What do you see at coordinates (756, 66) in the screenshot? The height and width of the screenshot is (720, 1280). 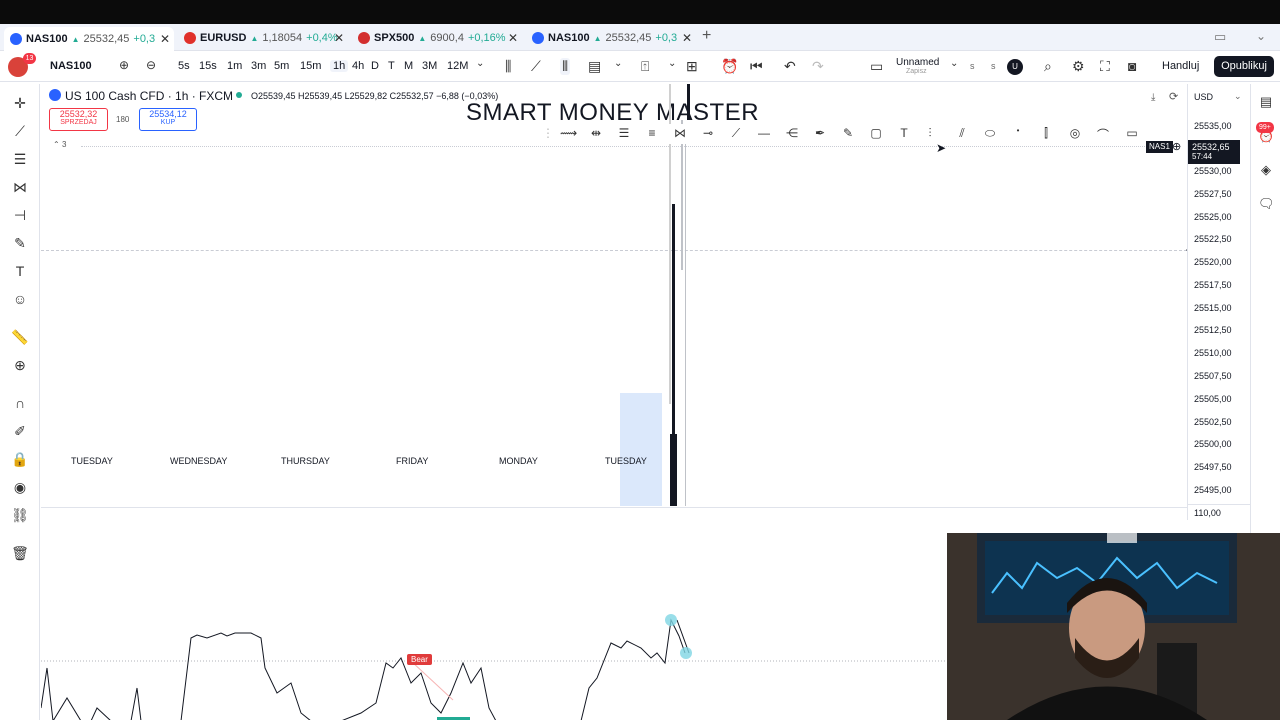 I see `replay-icon: ⏮` at bounding box center [756, 66].